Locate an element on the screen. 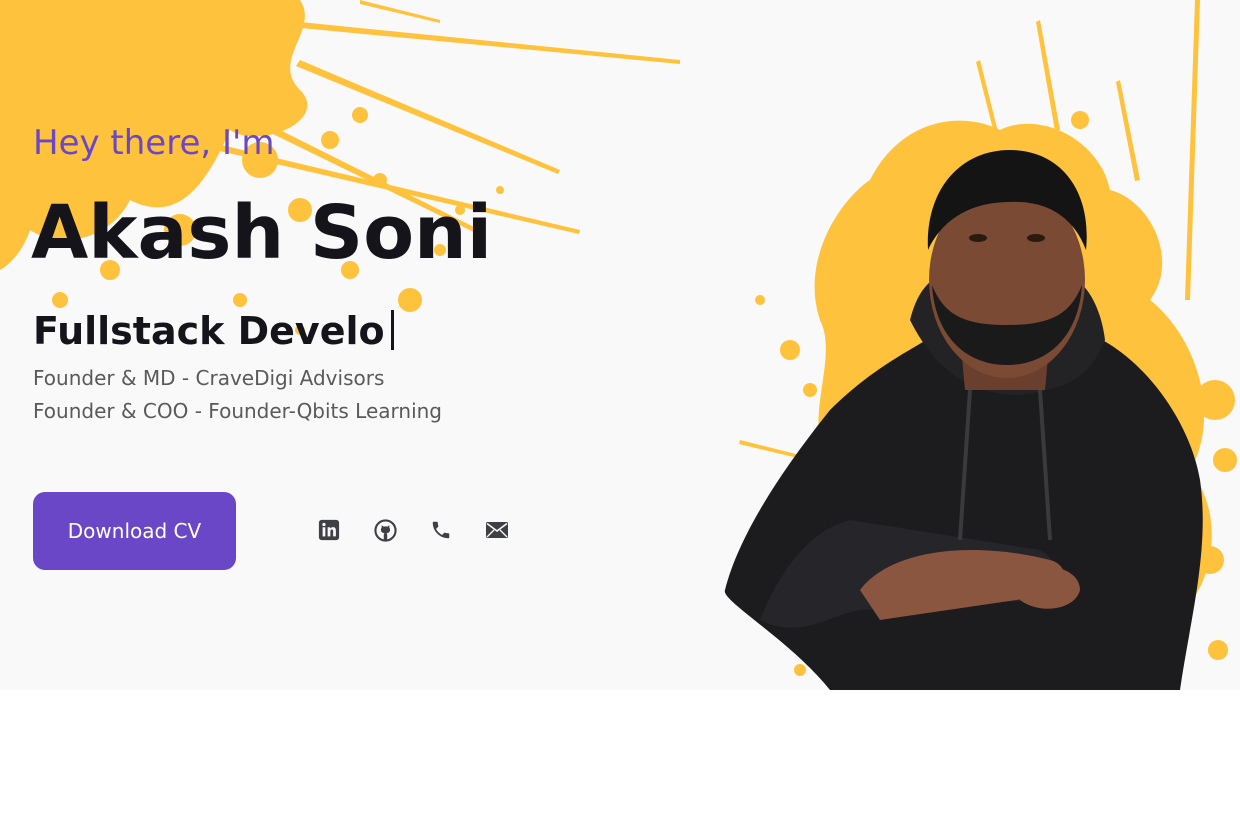  phone-icon is located at coordinates (441, 530).